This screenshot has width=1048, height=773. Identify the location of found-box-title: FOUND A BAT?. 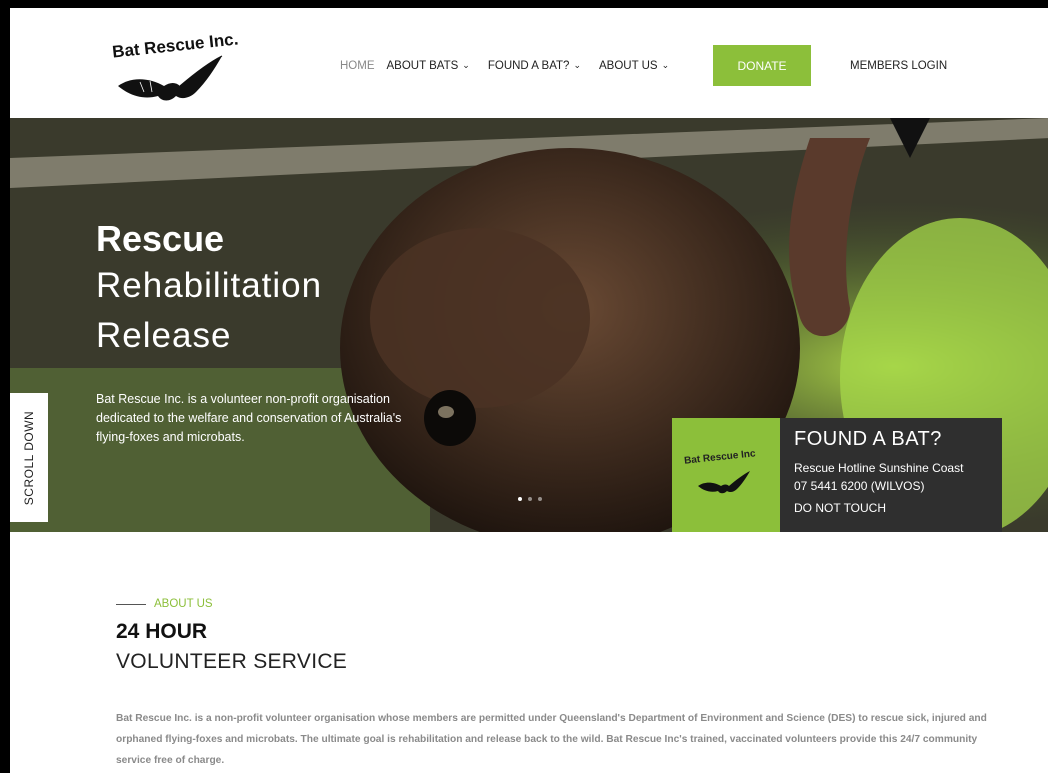
(868, 439).